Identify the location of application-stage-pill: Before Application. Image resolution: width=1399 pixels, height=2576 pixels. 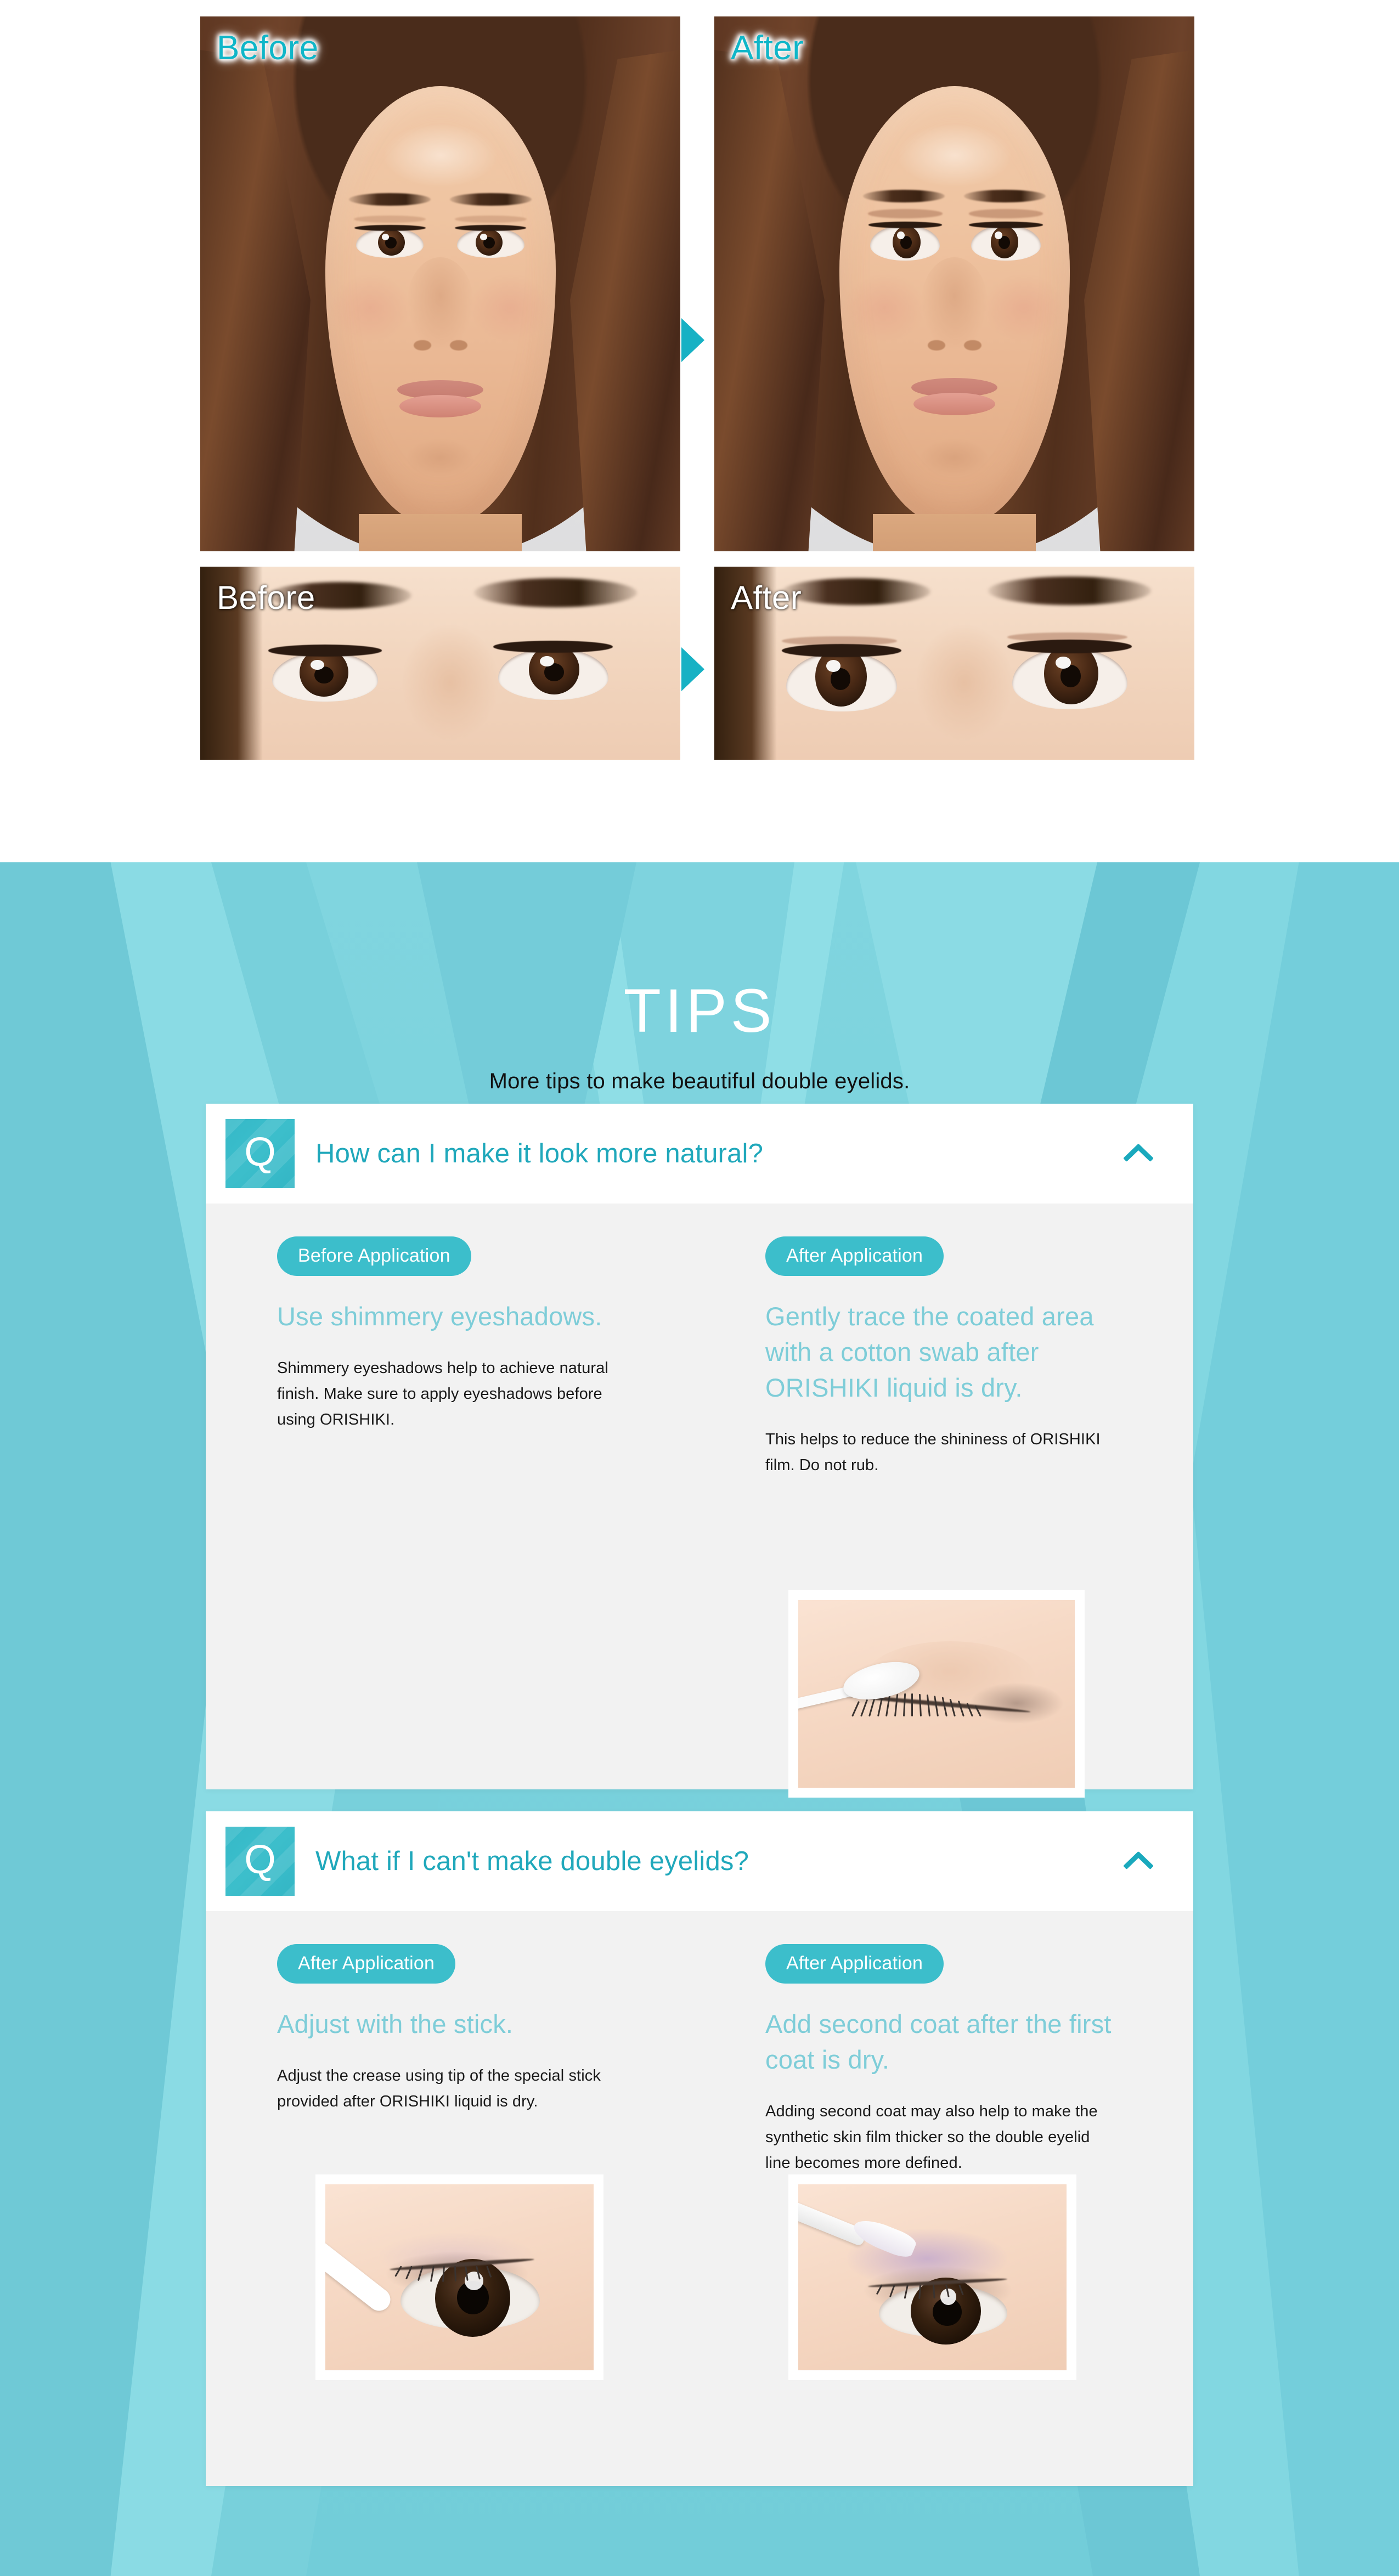
(374, 1256).